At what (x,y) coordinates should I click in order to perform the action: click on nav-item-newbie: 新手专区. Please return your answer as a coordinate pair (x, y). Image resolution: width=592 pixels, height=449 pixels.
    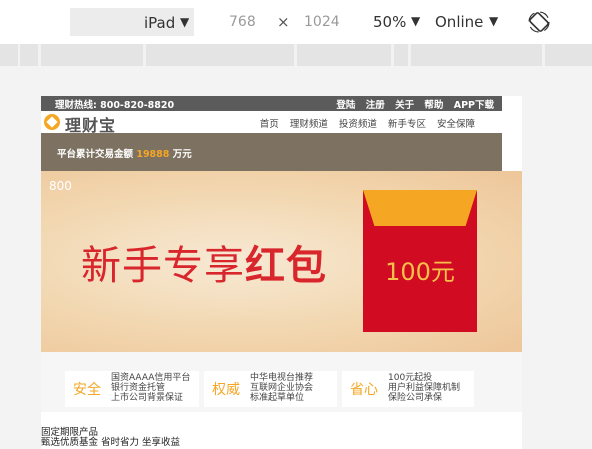
    Looking at the image, I should click on (407, 124).